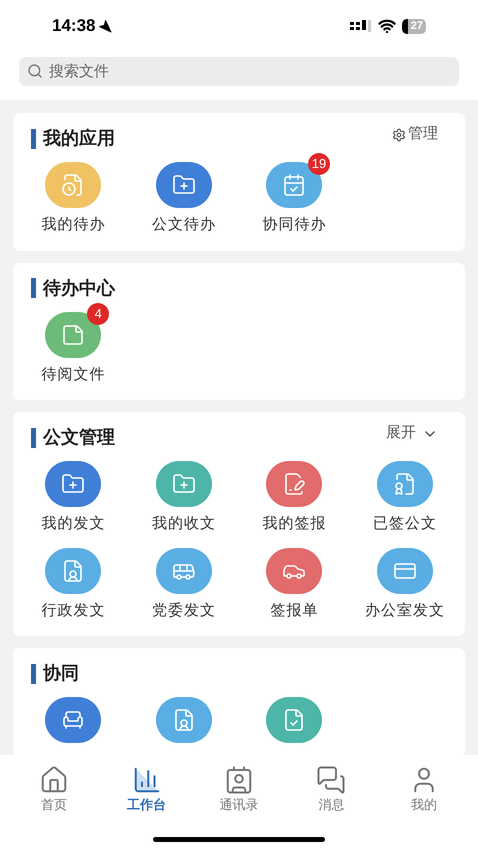 This screenshot has height=850, width=478. I want to click on app-label: 办公室发文, so click(404, 611).